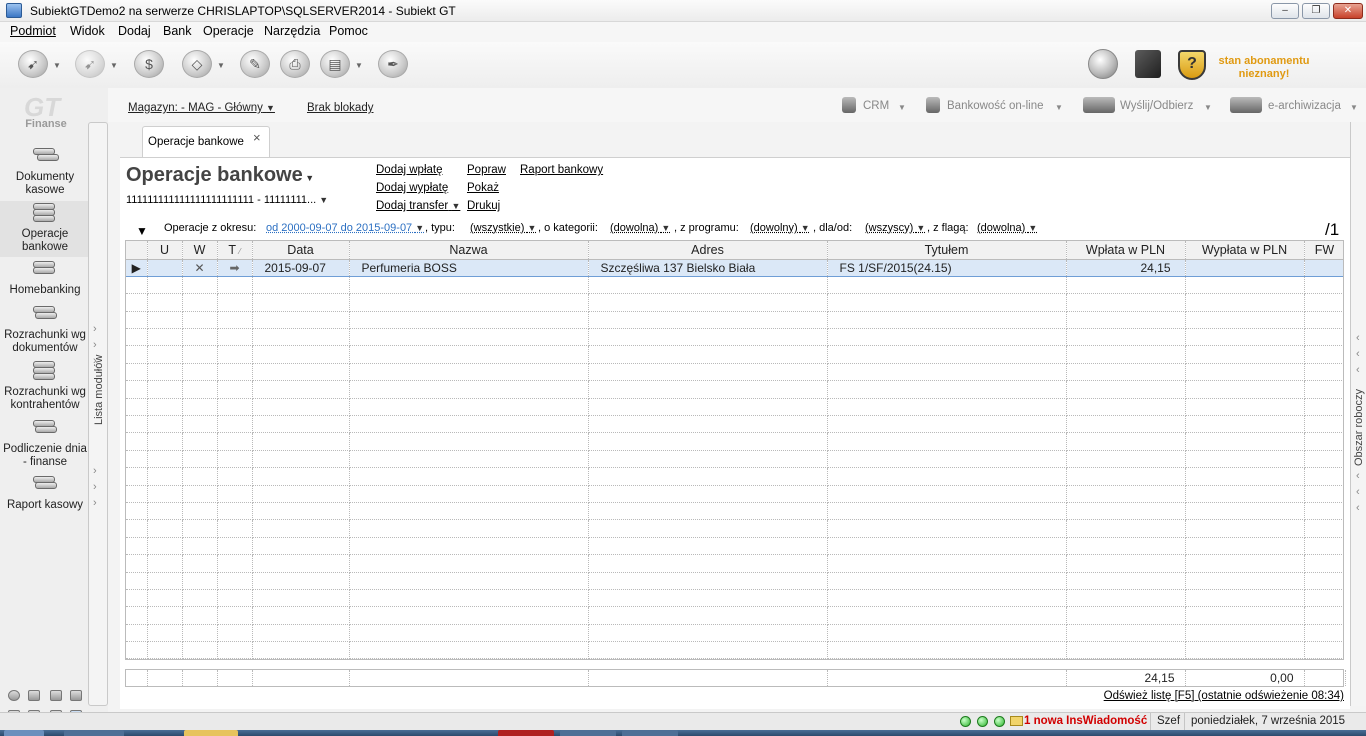 This screenshot has height=736, width=1366. Describe the element at coordinates (469, 250) in the screenshot. I see `col-header-nazwa: Nazwa` at that location.